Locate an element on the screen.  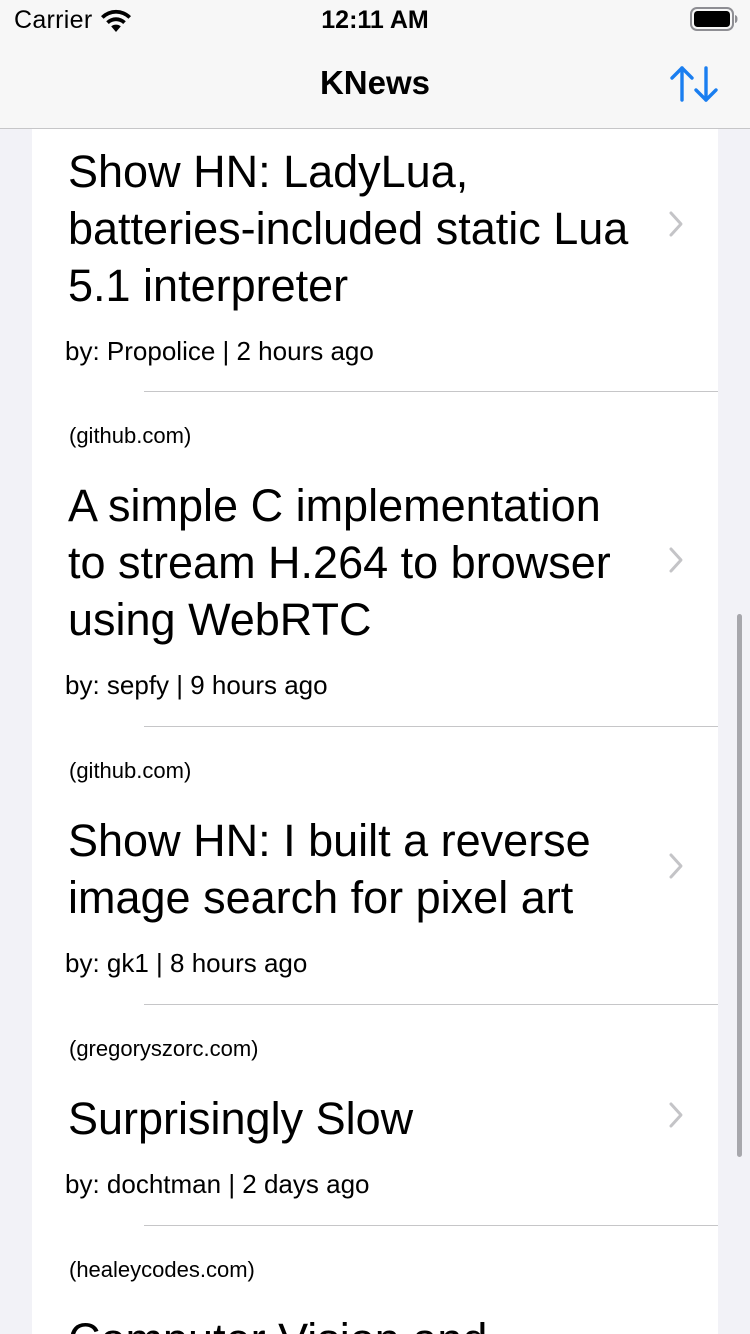
story-byline: by: Propolice | 2 hours ago is located at coordinates (219, 351).